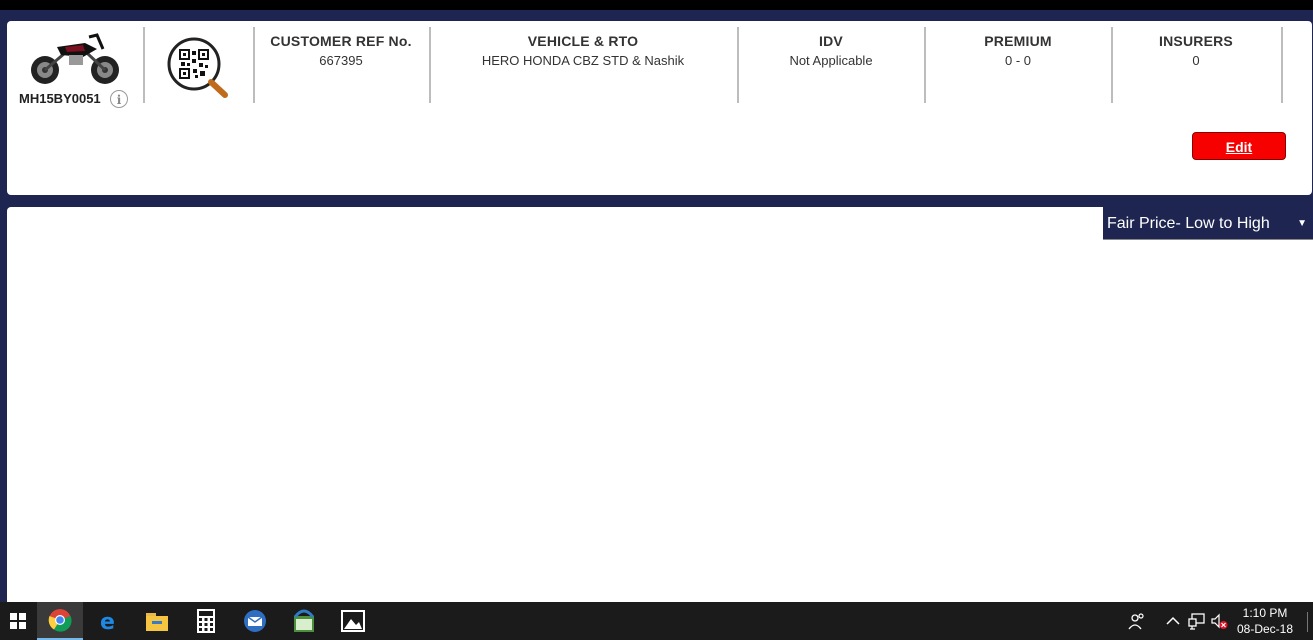 Image resolution: width=1313 pixels, height=640 pixels. What do you see at coordinates (1137, 621) in the screenshot?
I see `people-icon` at bounding box center [1137, 621].